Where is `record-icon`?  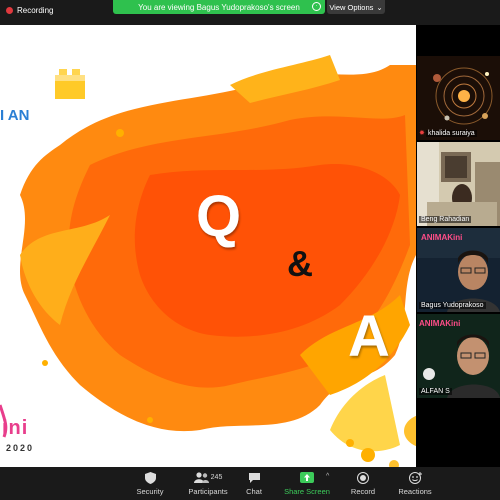
record-icon is located at coordinates (363, 477).